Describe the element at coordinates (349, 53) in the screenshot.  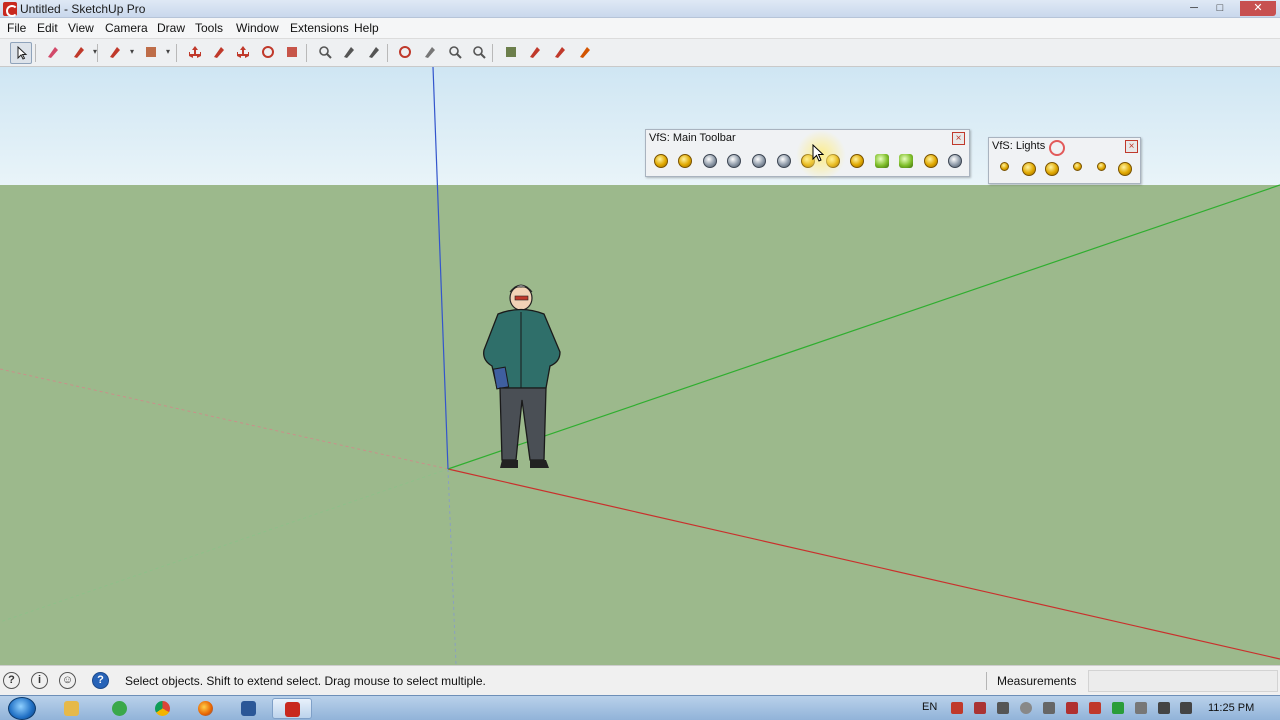
I see `text-tool-button` at that location.